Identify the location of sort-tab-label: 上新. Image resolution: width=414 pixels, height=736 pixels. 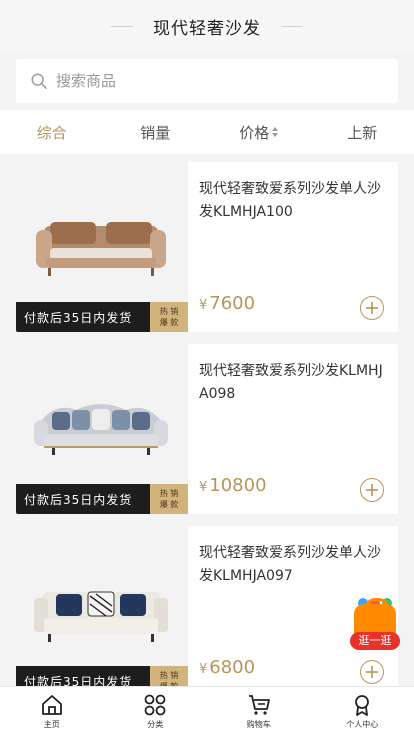
(362, 132).